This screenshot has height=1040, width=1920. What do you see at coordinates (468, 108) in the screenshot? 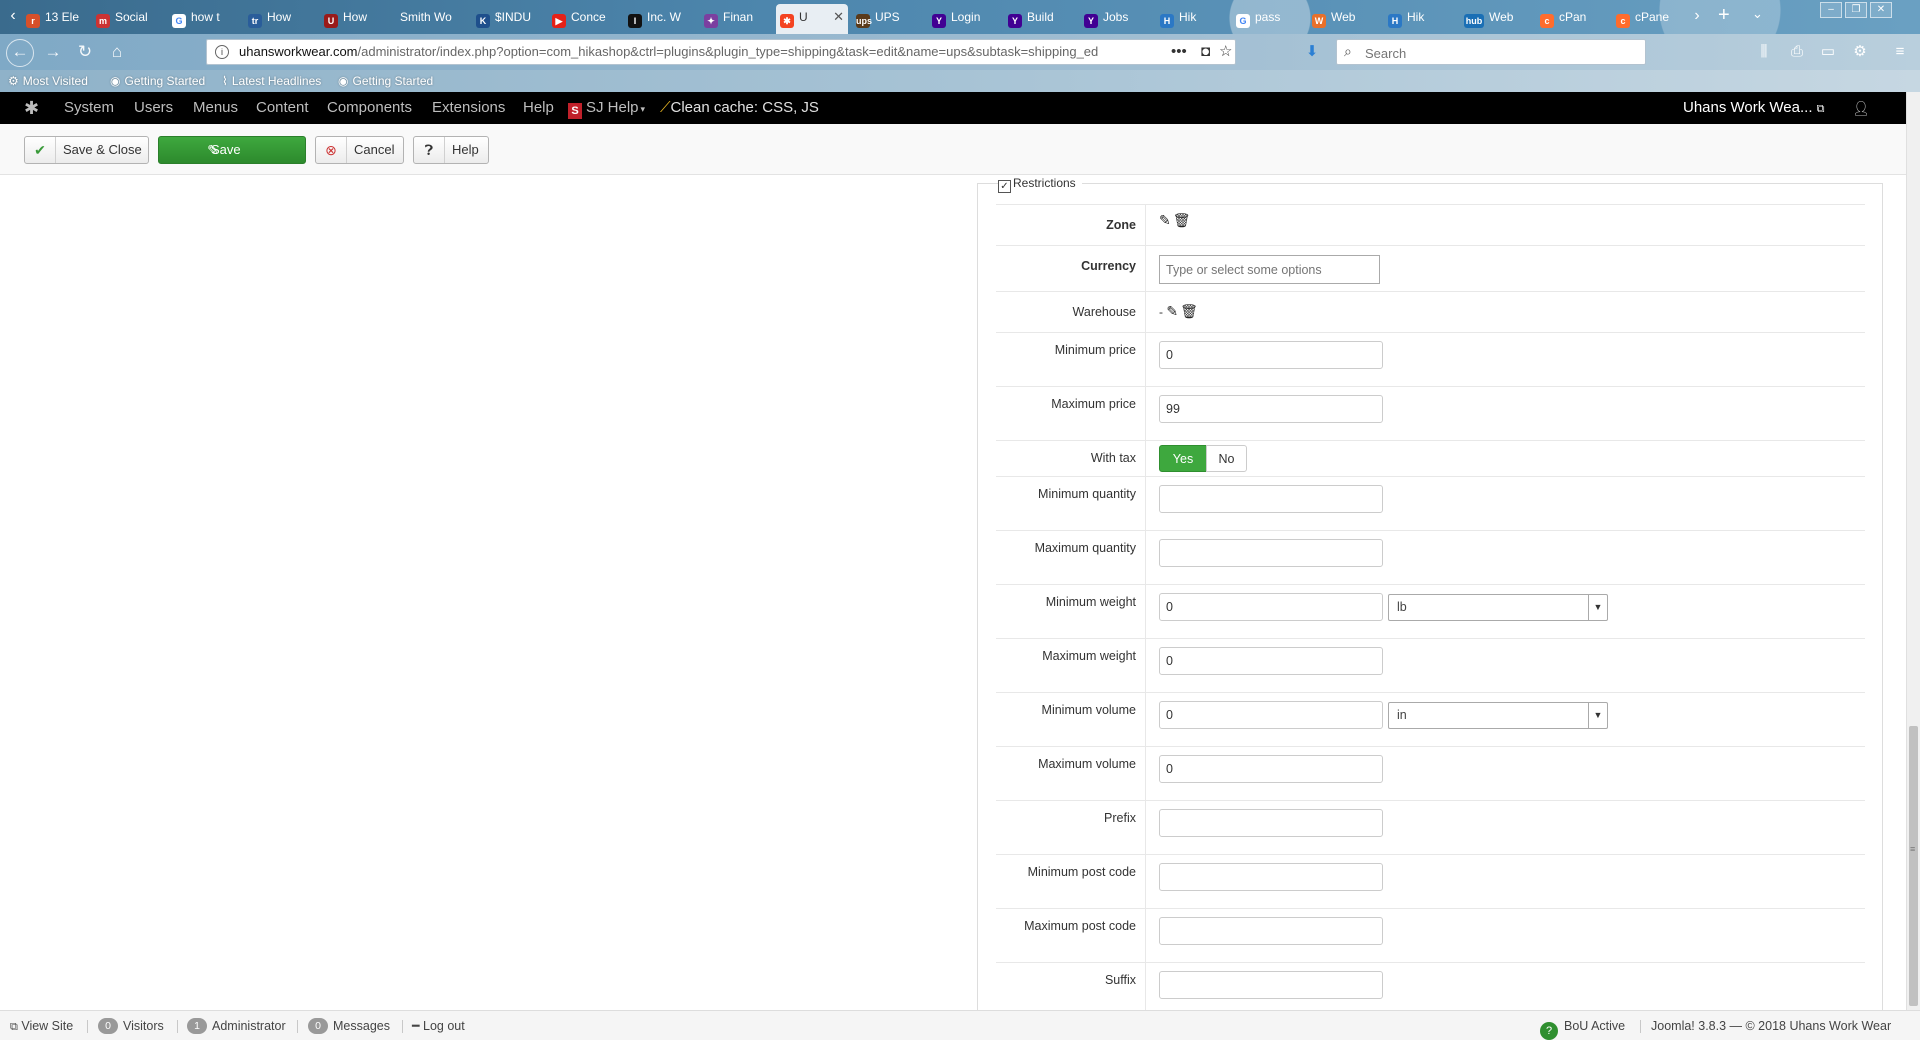
I see `menu-extensions: Extensions` at bounding box center [468, 108].